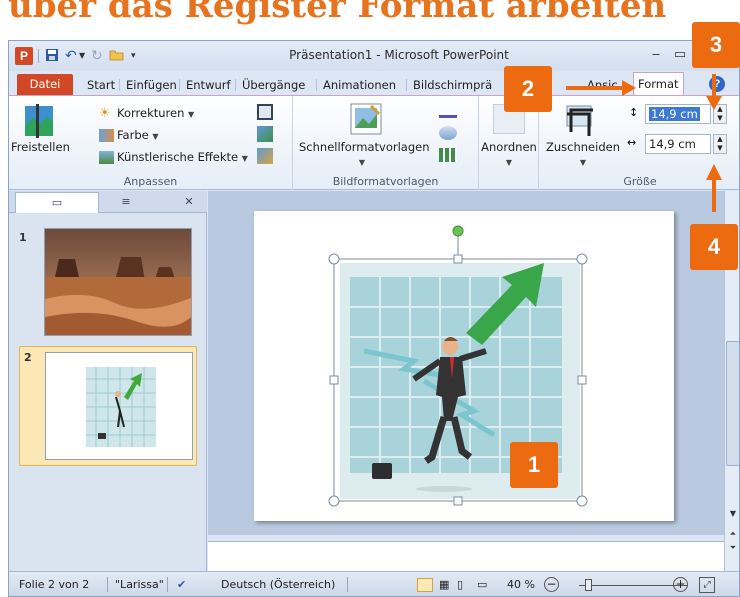 The width and height of the screenshot is (740, 597). What do you see at coordinates (528, 89) in the screenshot?
I see `callout-2: 2` at bounding box center [528, 89].